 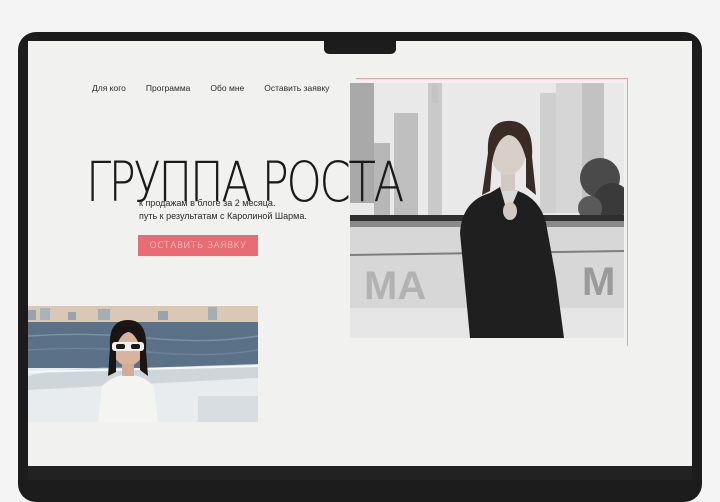 I want to click on decorative-frame-top, so click(x=492, y=78).